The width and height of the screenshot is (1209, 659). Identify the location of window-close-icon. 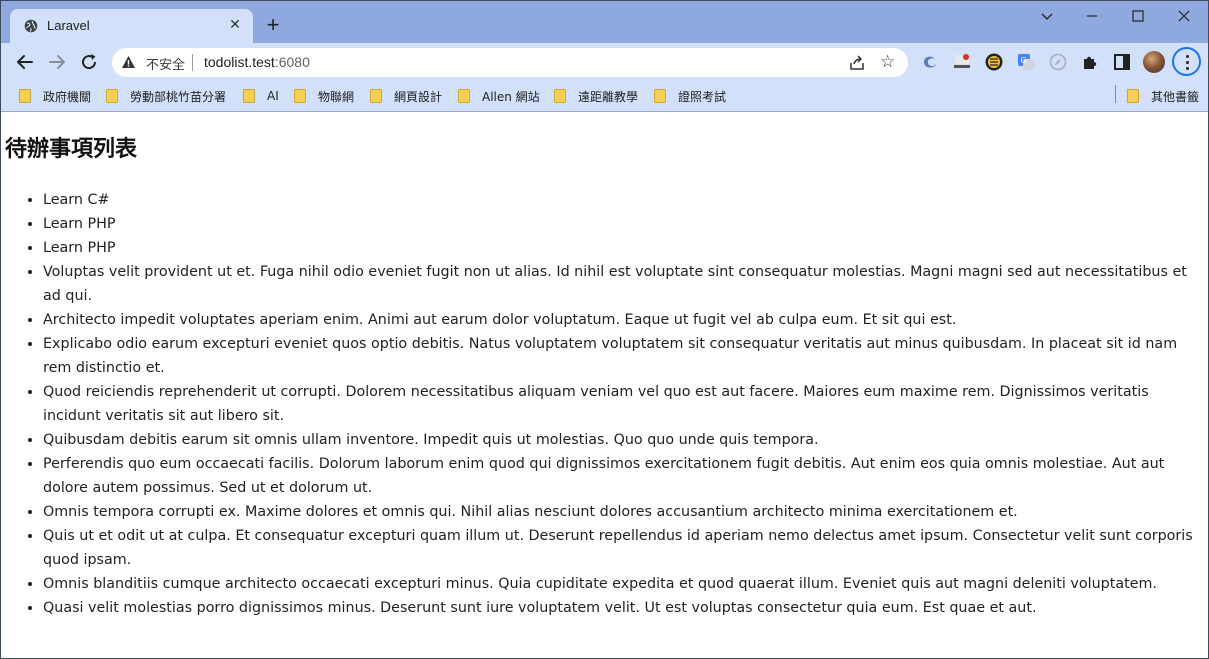
(1184, 17).